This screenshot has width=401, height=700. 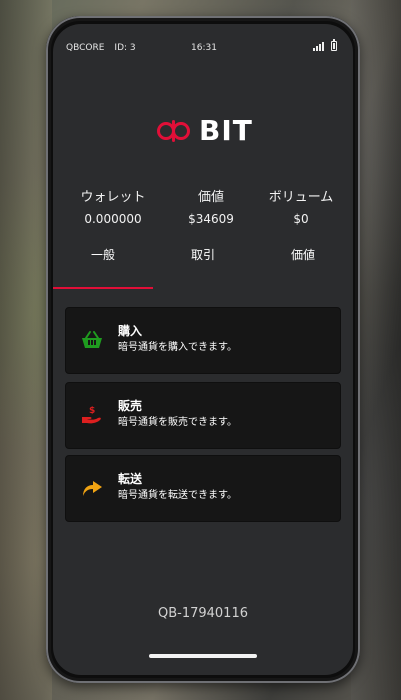 I want to click on status-carrier: QBCORE, so click(x=85, y=48).